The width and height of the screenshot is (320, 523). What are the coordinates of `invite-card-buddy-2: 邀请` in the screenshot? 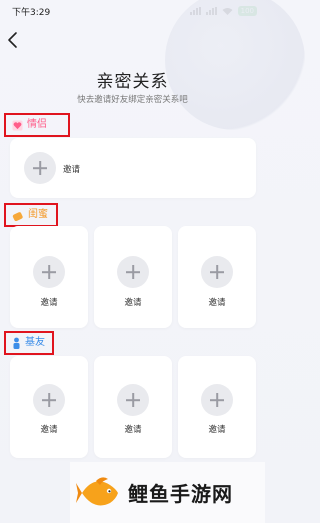 It's located at (133, 407).